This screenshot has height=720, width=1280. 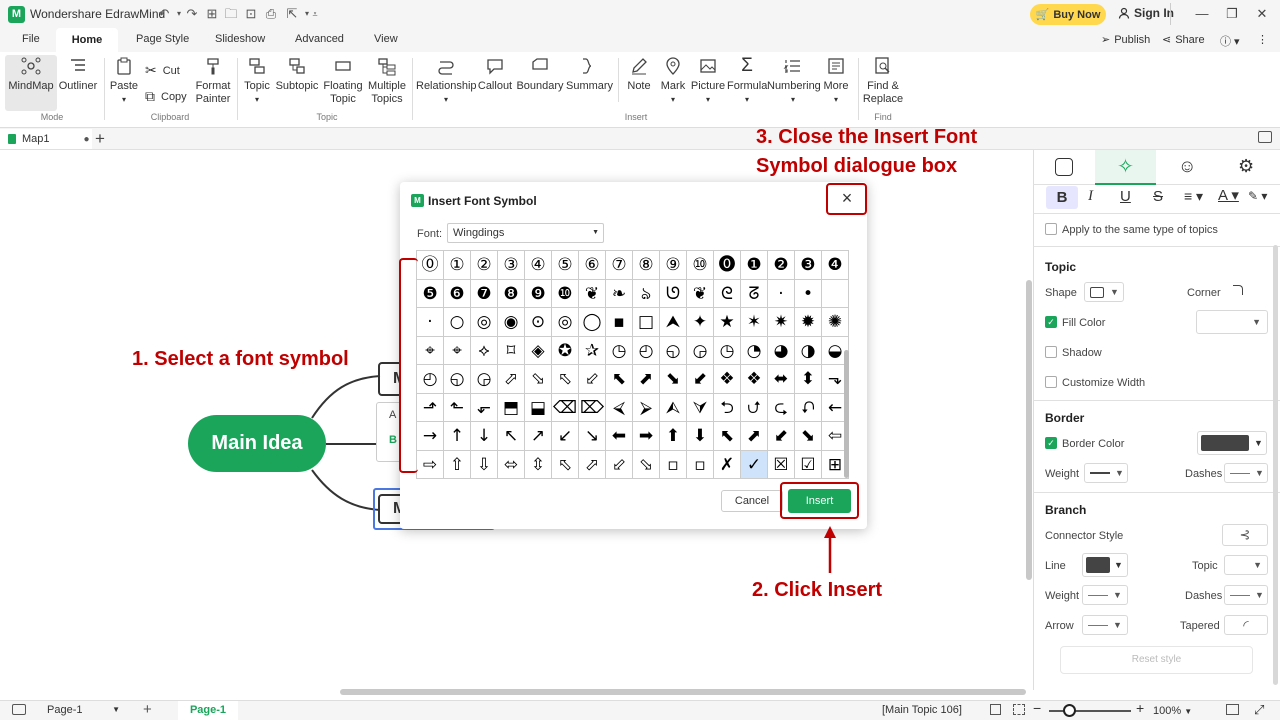 I want to click on symbol-cell: ➡, so click(x=646, y=436).